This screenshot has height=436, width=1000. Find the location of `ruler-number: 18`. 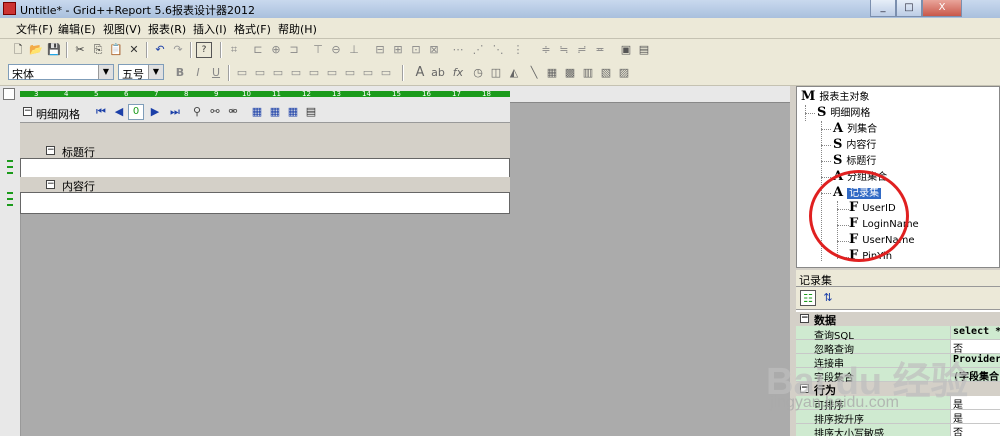

ruler-number: 18 is located at coordinates (486, 94).